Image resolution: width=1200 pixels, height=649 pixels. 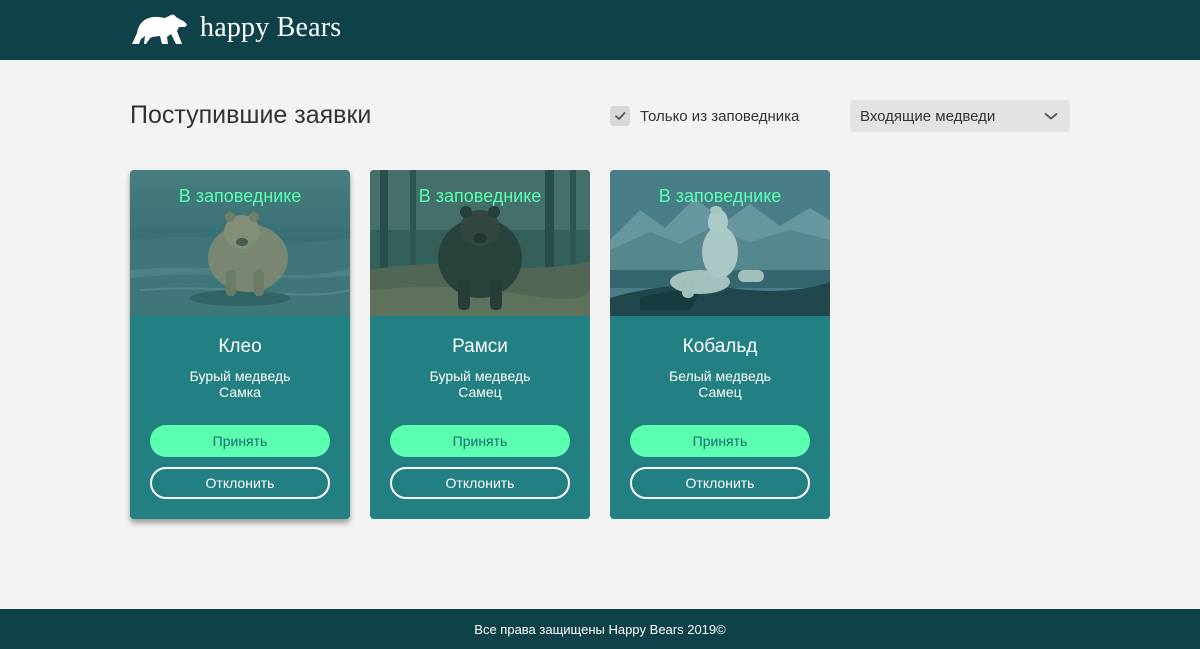 I want to click on logo: happy Bears, so click(x=235, y=29).